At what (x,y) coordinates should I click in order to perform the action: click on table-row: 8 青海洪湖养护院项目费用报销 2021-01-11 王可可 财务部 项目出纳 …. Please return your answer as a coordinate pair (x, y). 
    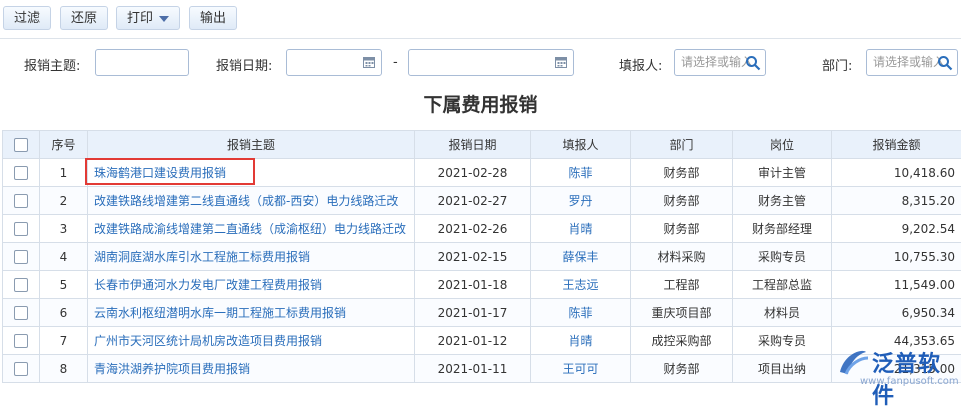
    Looking at the image, I should click on (482, 369).